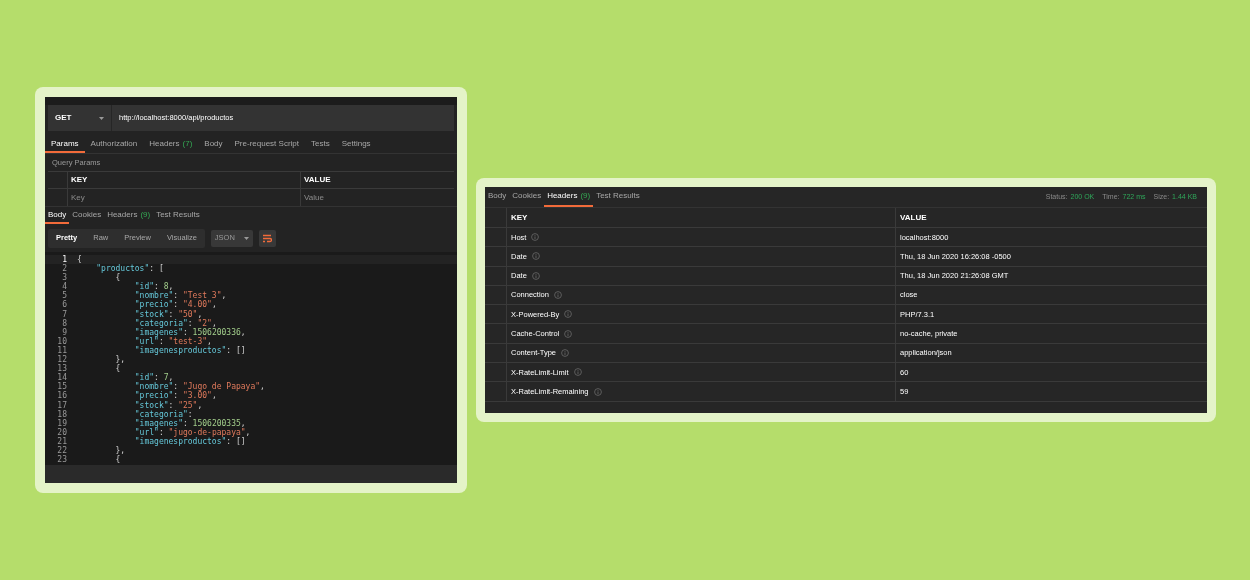  Describe the element at coordinates (62, 369) in the screenshot. I see `line-number: 13` at that location.